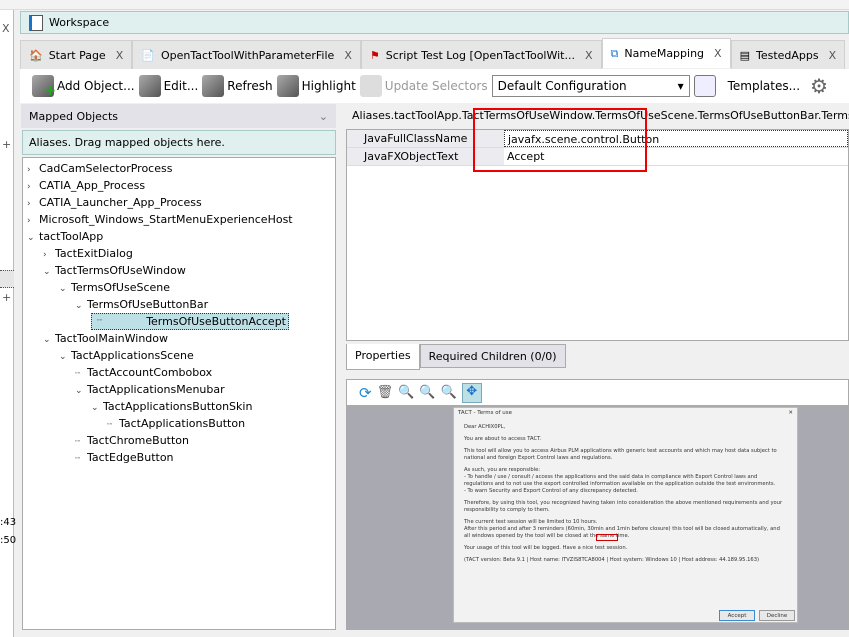 Image resolution: width=849 pixels, height=637 pixels. I want to click on tree-node: ┈ TactApplicationsButton, so click(176, 423).